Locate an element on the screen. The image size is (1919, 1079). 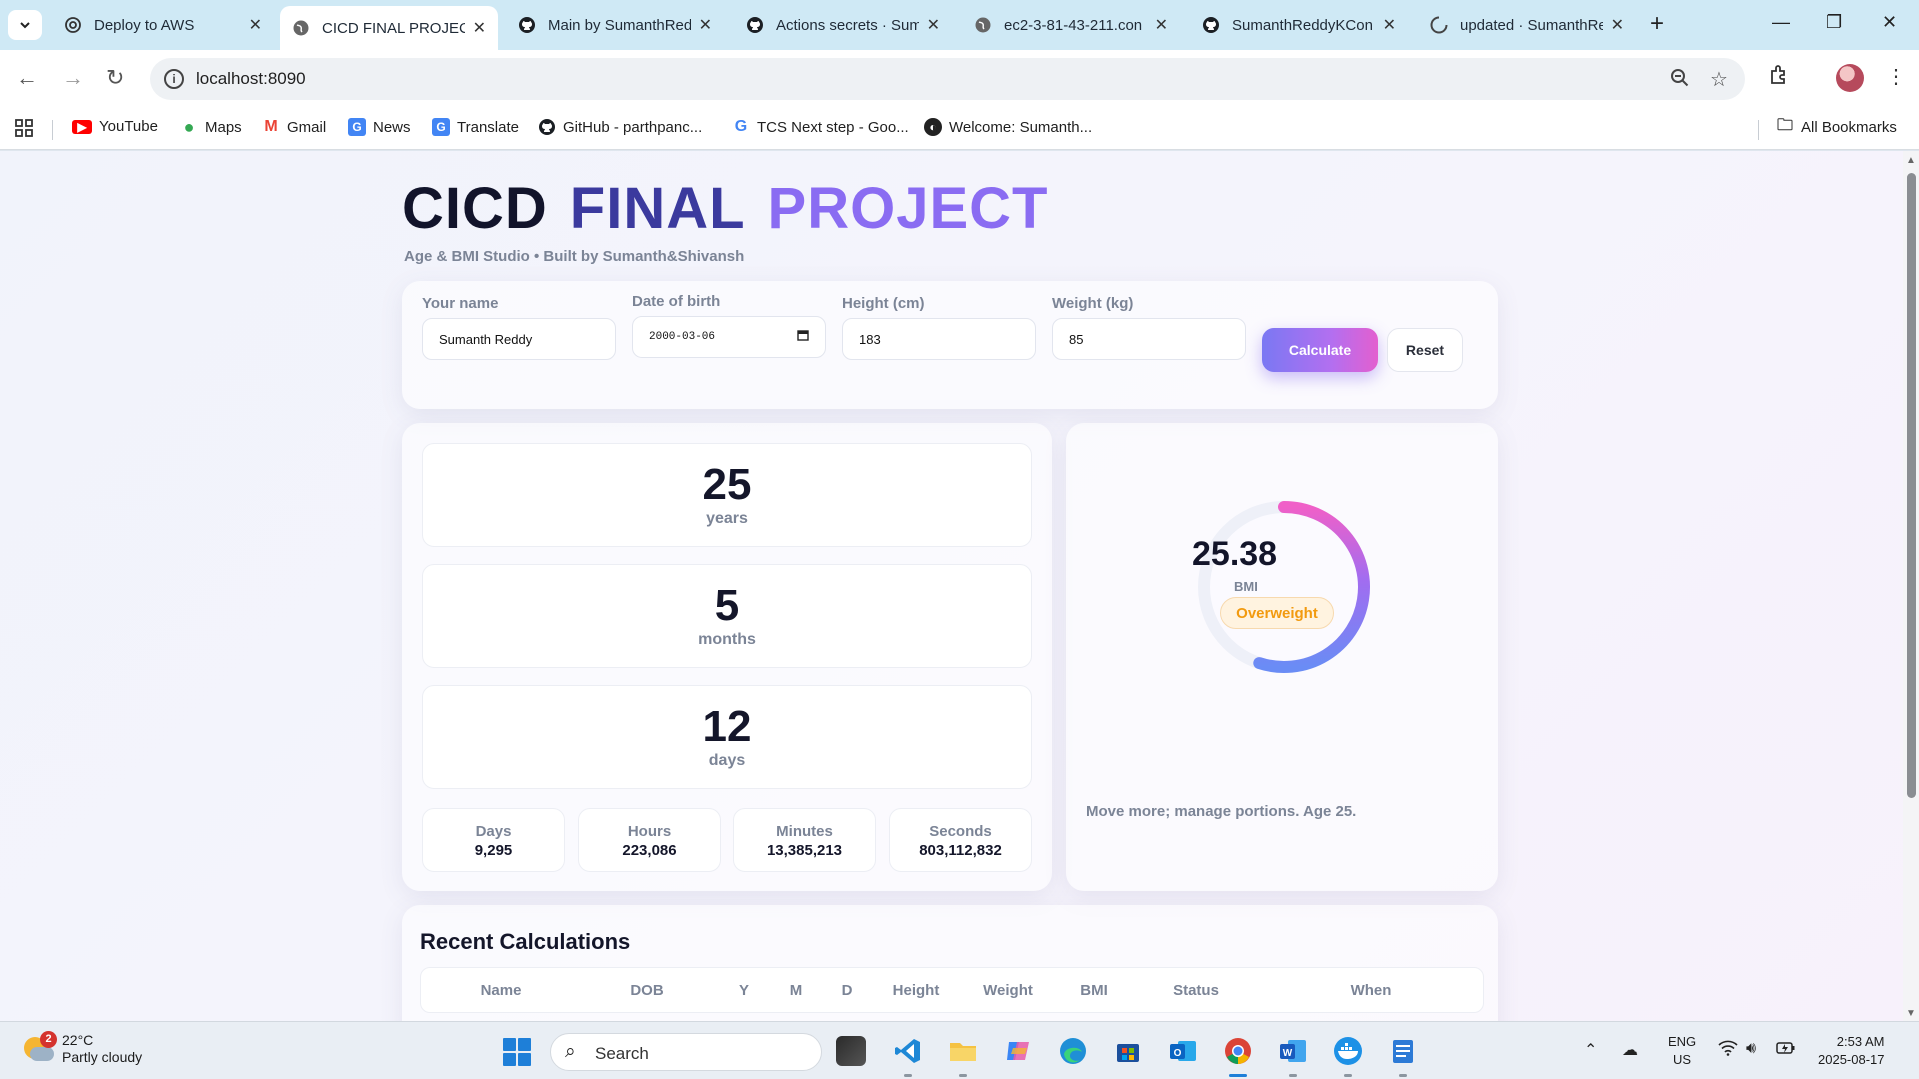
weight-input: 85 is located at coordinates (1149, 339).